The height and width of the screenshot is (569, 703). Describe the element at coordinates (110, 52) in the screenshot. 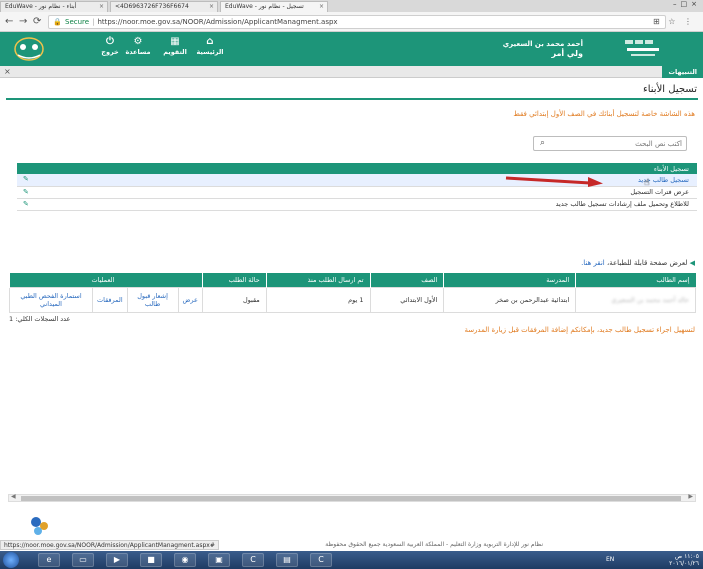

I see `nav-label: خروج` at that location.